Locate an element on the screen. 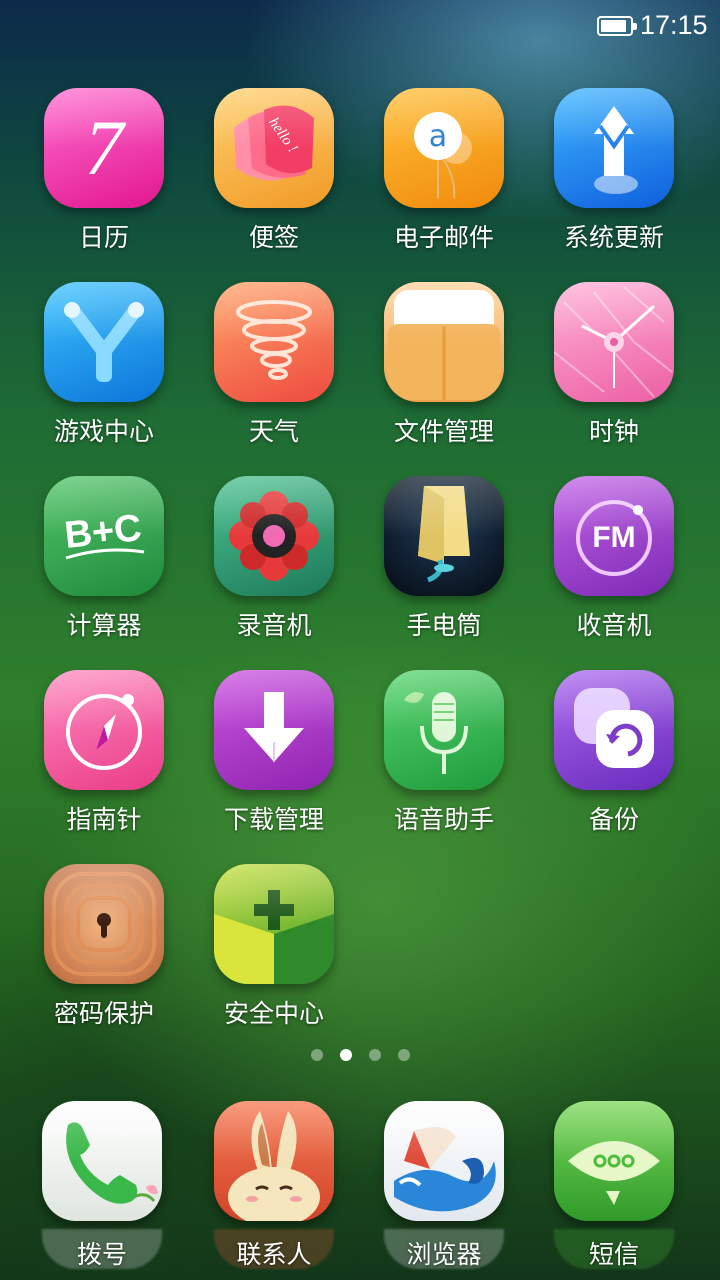 This screenshot has width=720, height=1280. dock-label: 短信 is located at coordinates (613, 1254).